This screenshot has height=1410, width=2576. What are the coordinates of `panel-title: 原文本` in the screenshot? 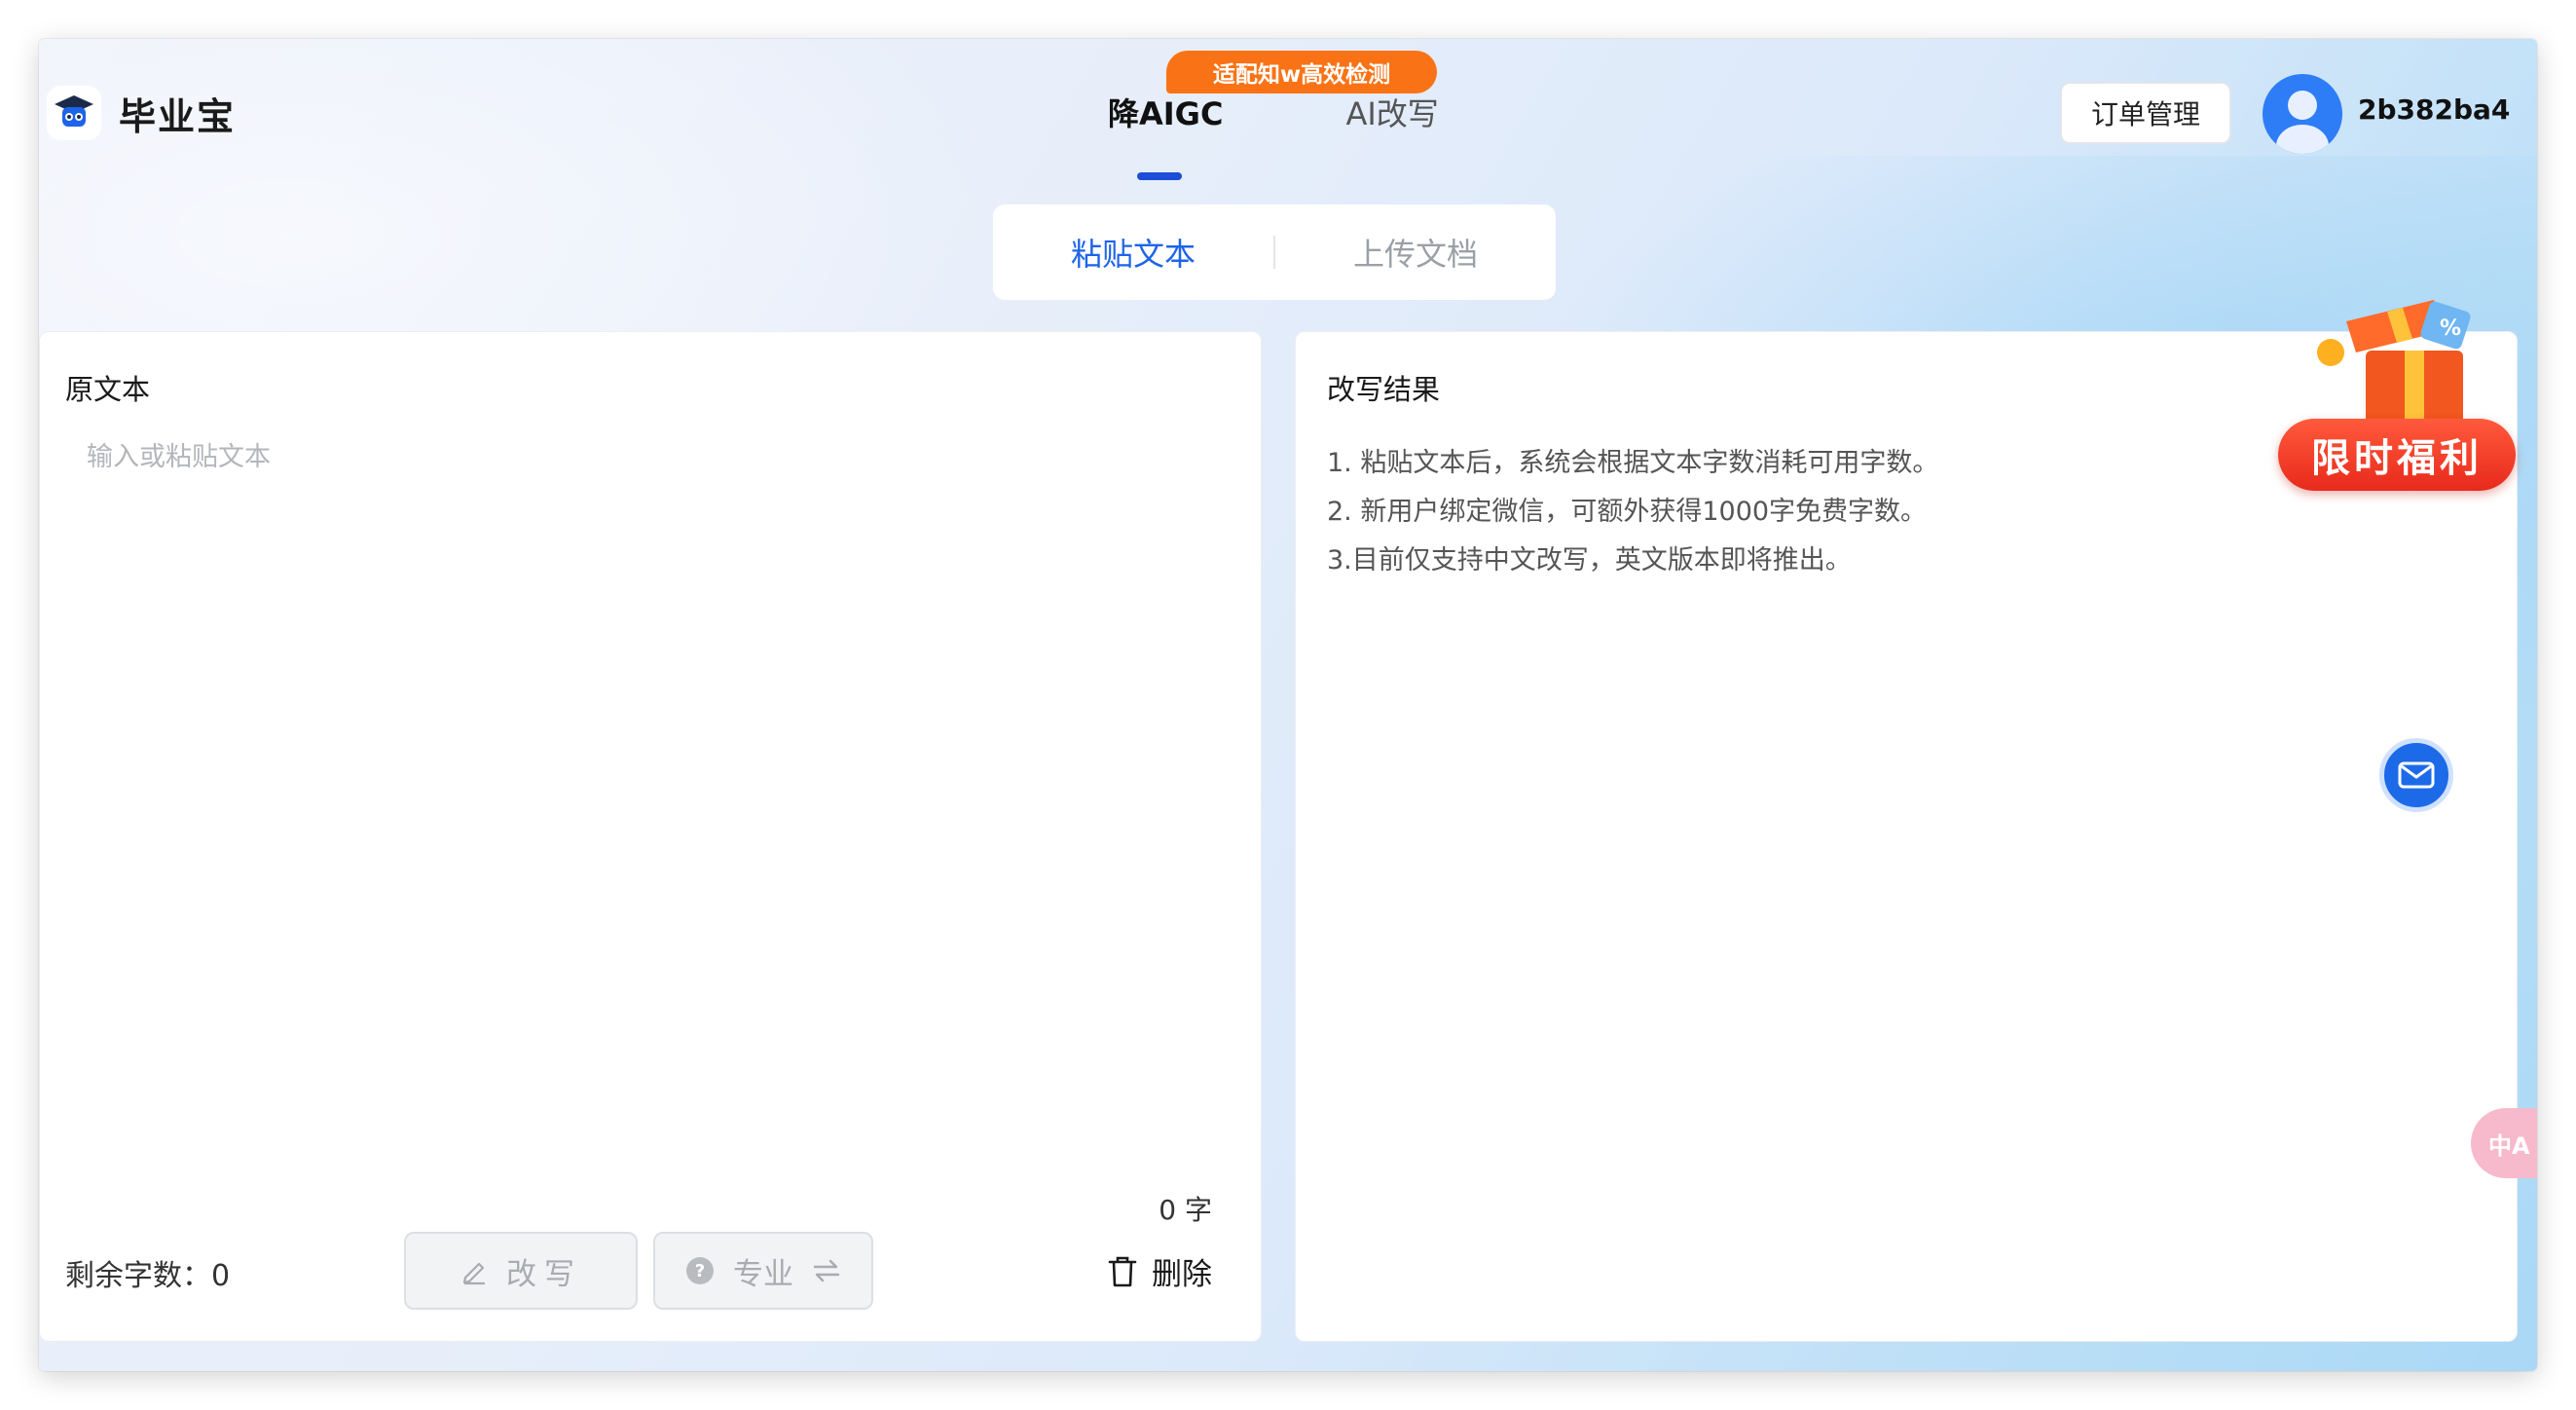 It's located at (108, 389).